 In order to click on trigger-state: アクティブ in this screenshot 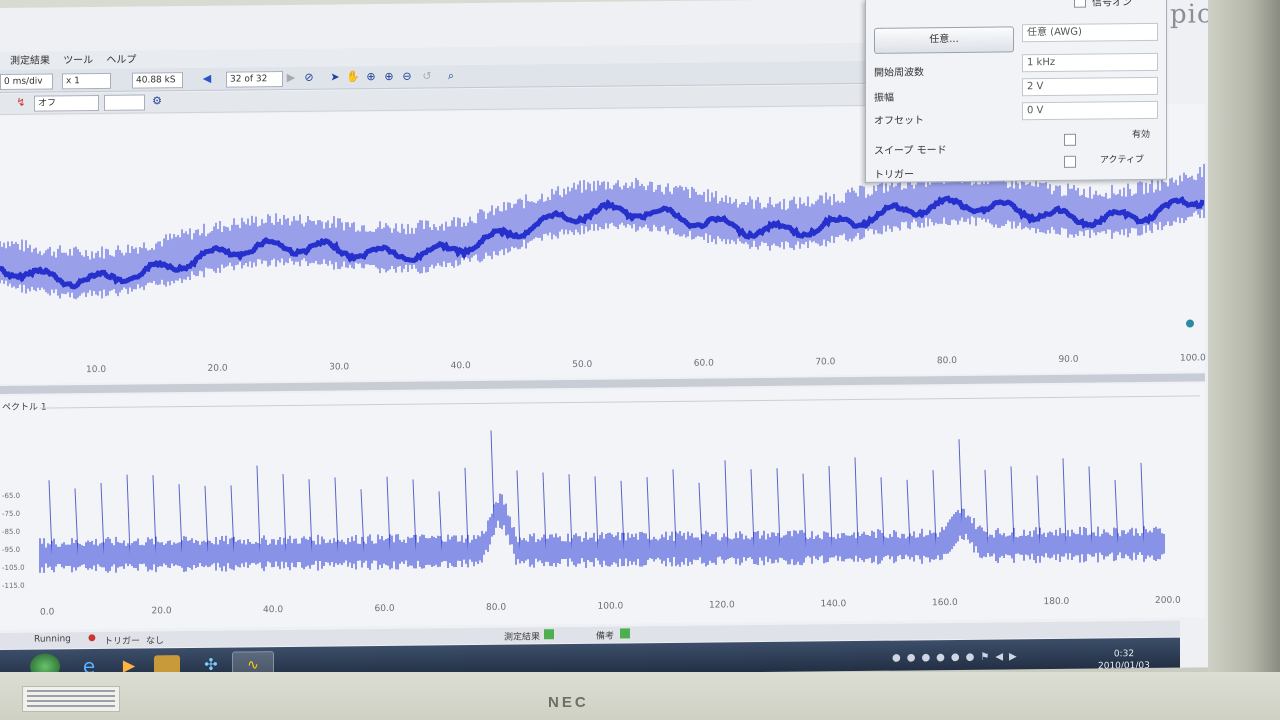, I will do `click(1122, 160)`.